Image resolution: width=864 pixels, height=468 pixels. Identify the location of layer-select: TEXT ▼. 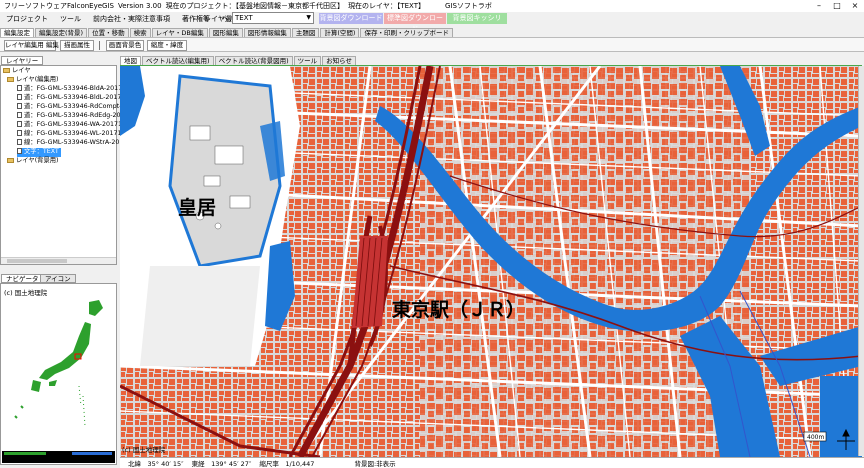
(273, 18).